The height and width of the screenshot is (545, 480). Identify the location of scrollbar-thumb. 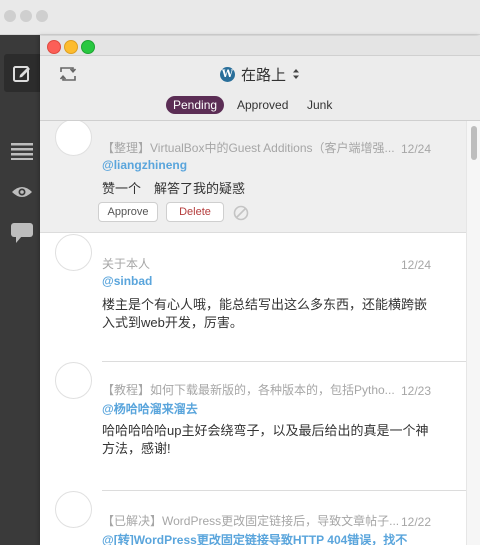
(474, 143).